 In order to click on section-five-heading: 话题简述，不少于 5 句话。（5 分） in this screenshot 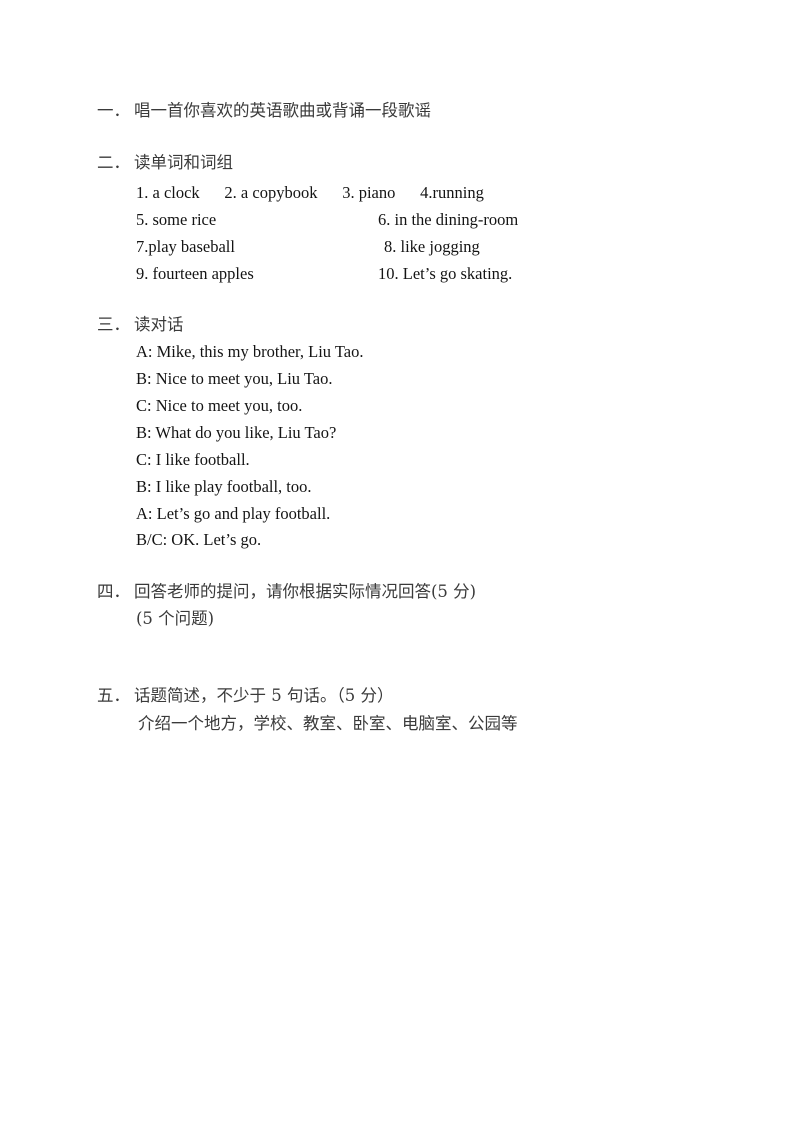, I will do `click(264, 695)`.